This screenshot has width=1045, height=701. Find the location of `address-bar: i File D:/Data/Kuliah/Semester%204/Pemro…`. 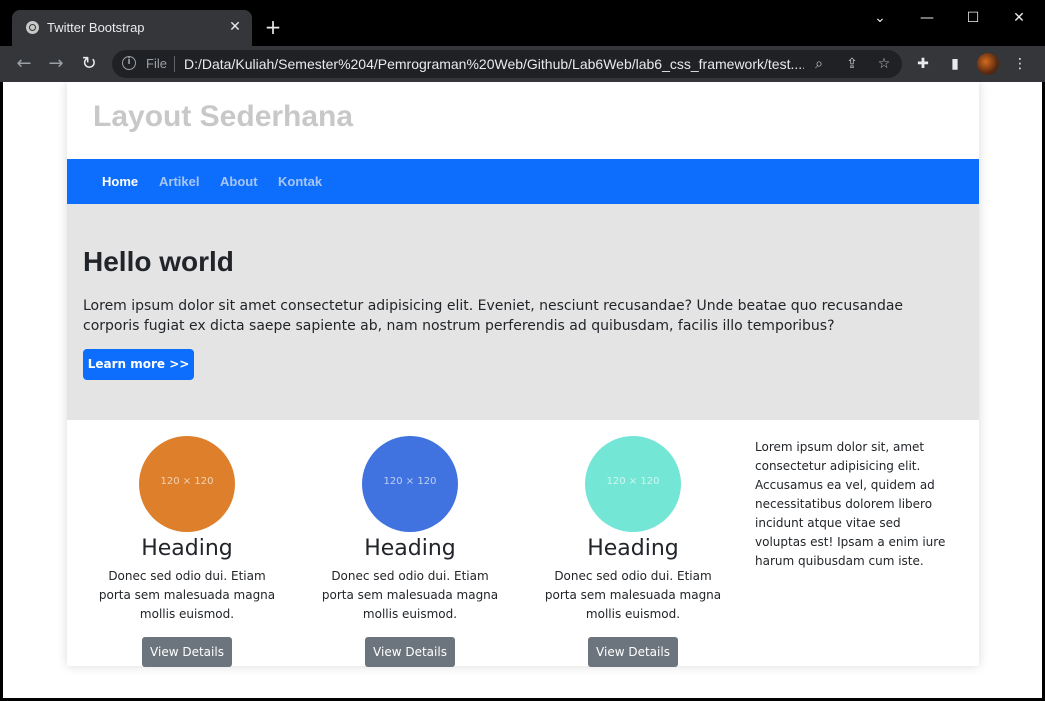

address-bar: i File D:/Data/Kuliah/Semester%204/Pemro… is located at coordinates (507, 64).